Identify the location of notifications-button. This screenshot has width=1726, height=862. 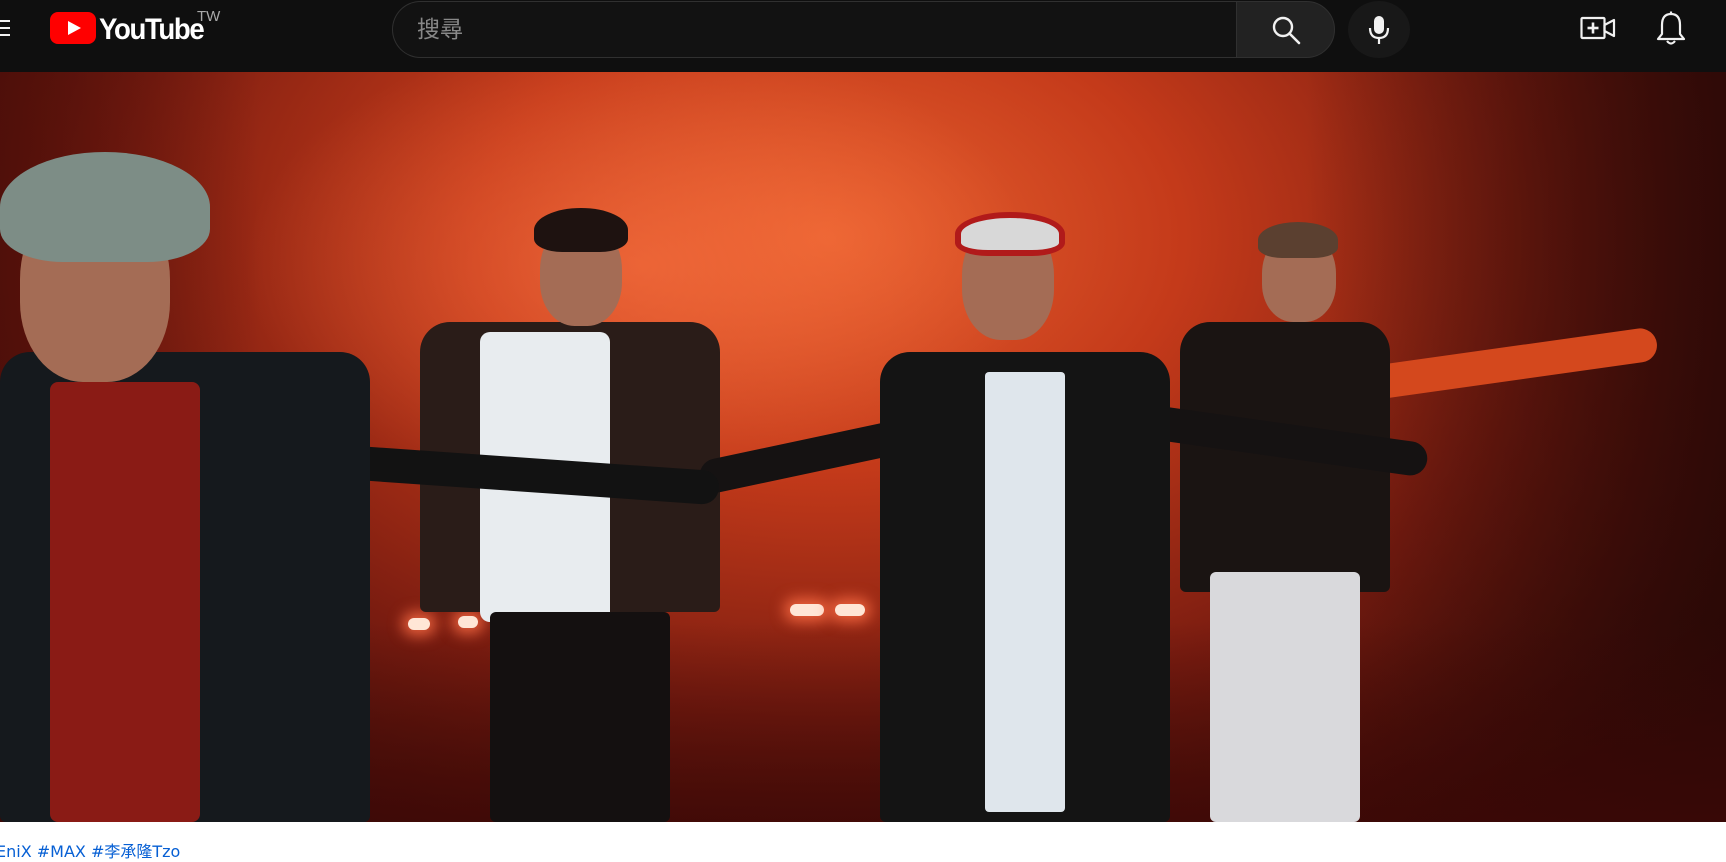
(1671, 29).